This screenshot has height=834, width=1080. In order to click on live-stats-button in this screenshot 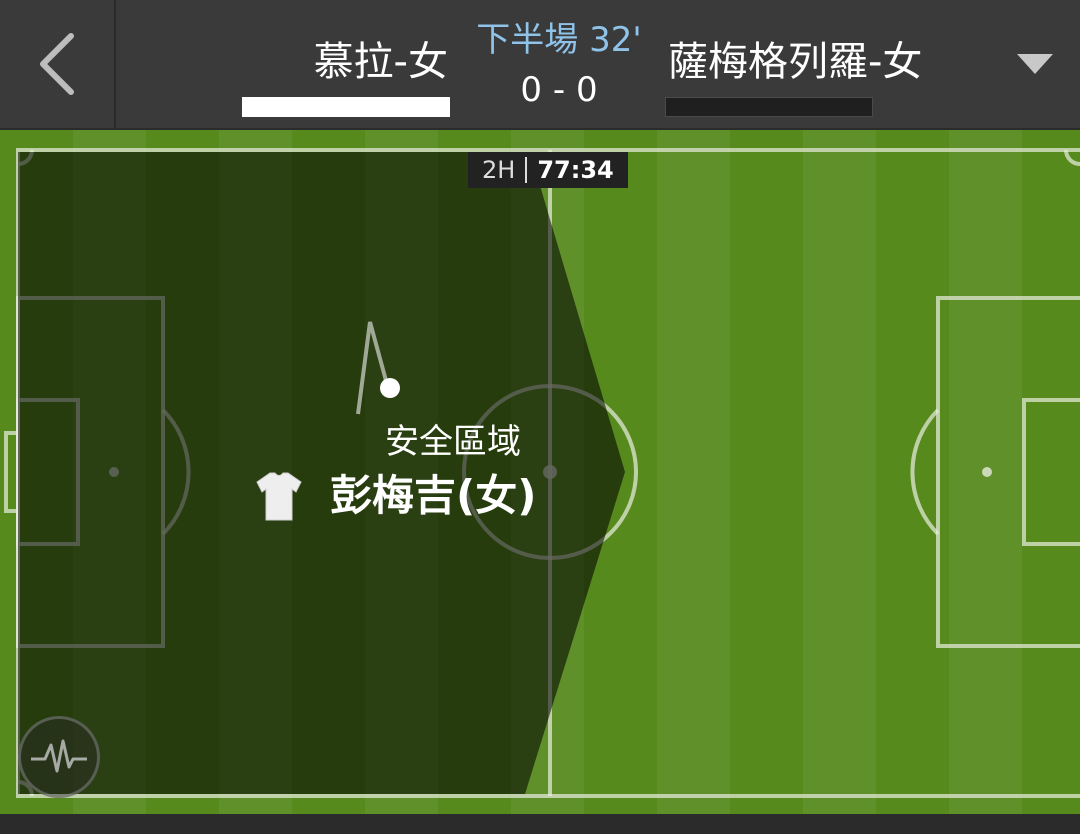, I will do `click(59, 757)`.